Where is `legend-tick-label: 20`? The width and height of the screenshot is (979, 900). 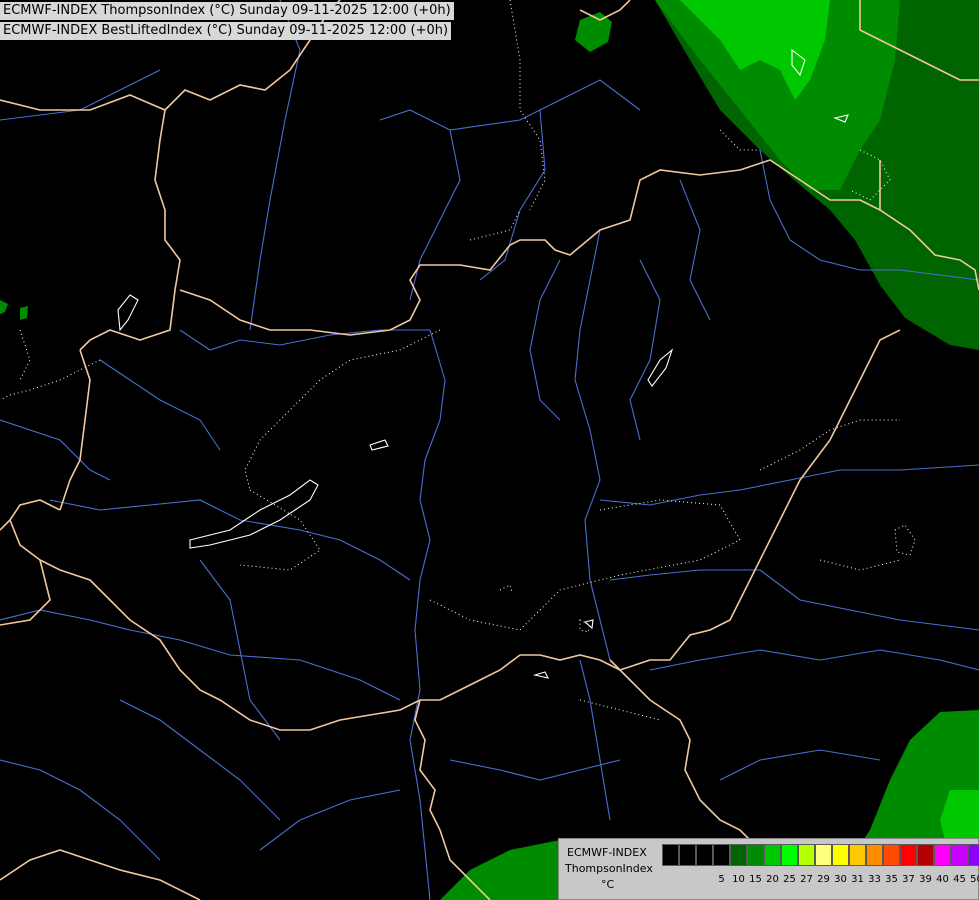 legend-tick-label: 20 is located at coordinates (772, 879).